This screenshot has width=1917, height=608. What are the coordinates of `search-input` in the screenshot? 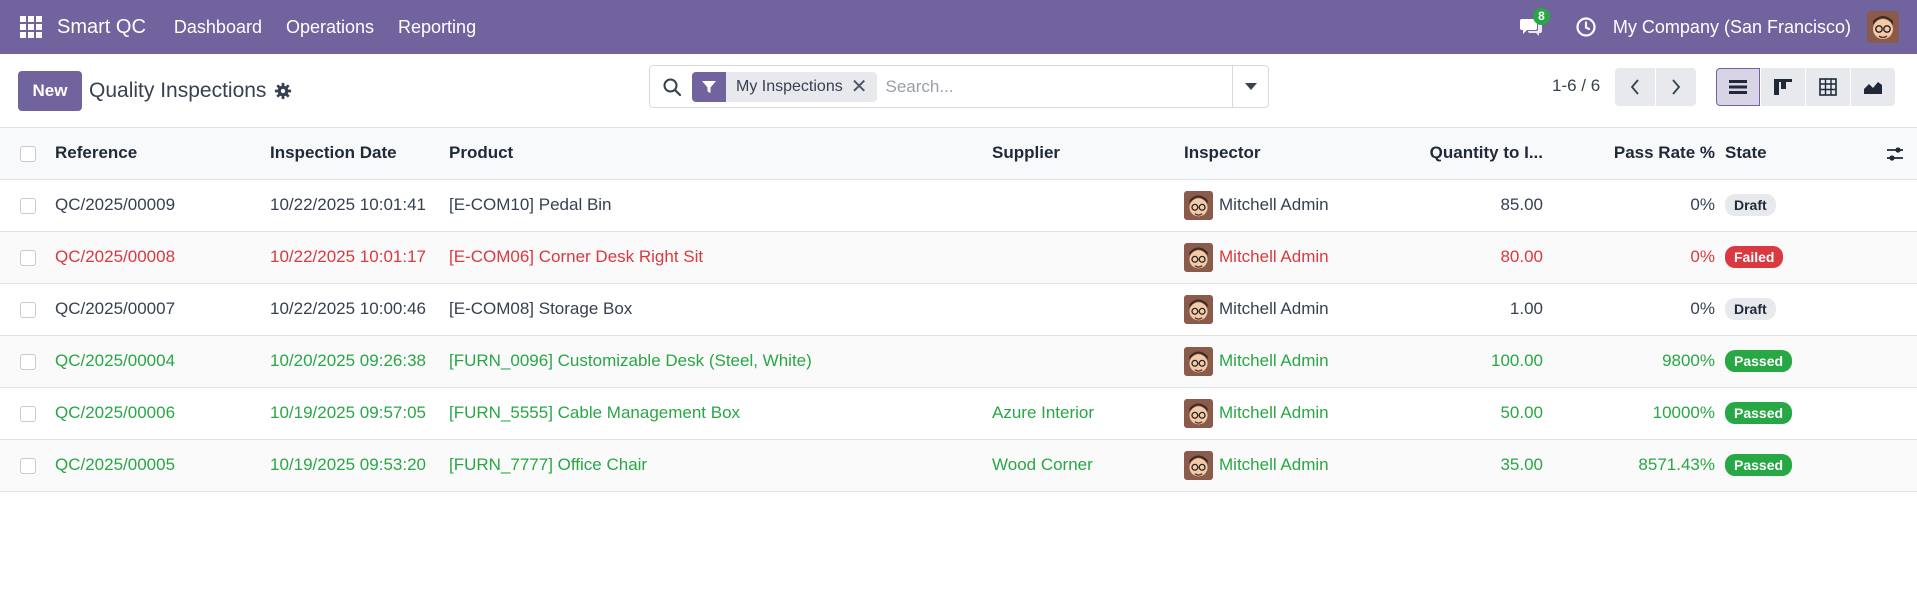 It's located at (1058, 86).